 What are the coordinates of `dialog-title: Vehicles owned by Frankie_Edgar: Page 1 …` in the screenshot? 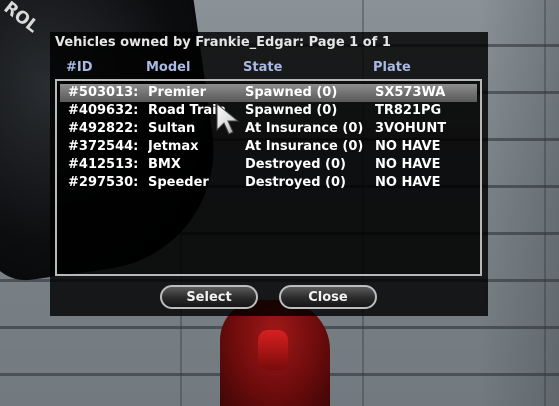 It's located at (223, 42).